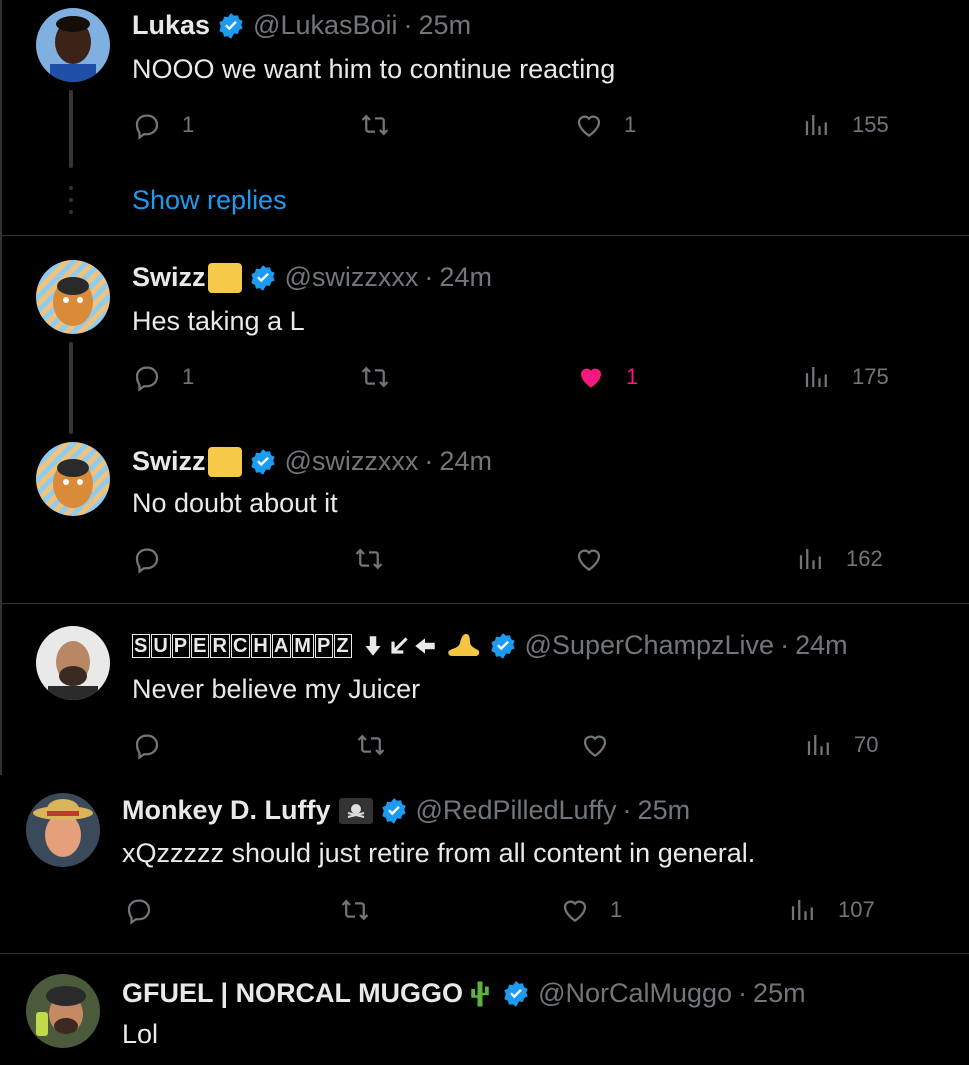  What do you see at coordinates (514, 915) in the screenshot?
I see `tweet-actions: 1 107` at bounding box center [514, 915].